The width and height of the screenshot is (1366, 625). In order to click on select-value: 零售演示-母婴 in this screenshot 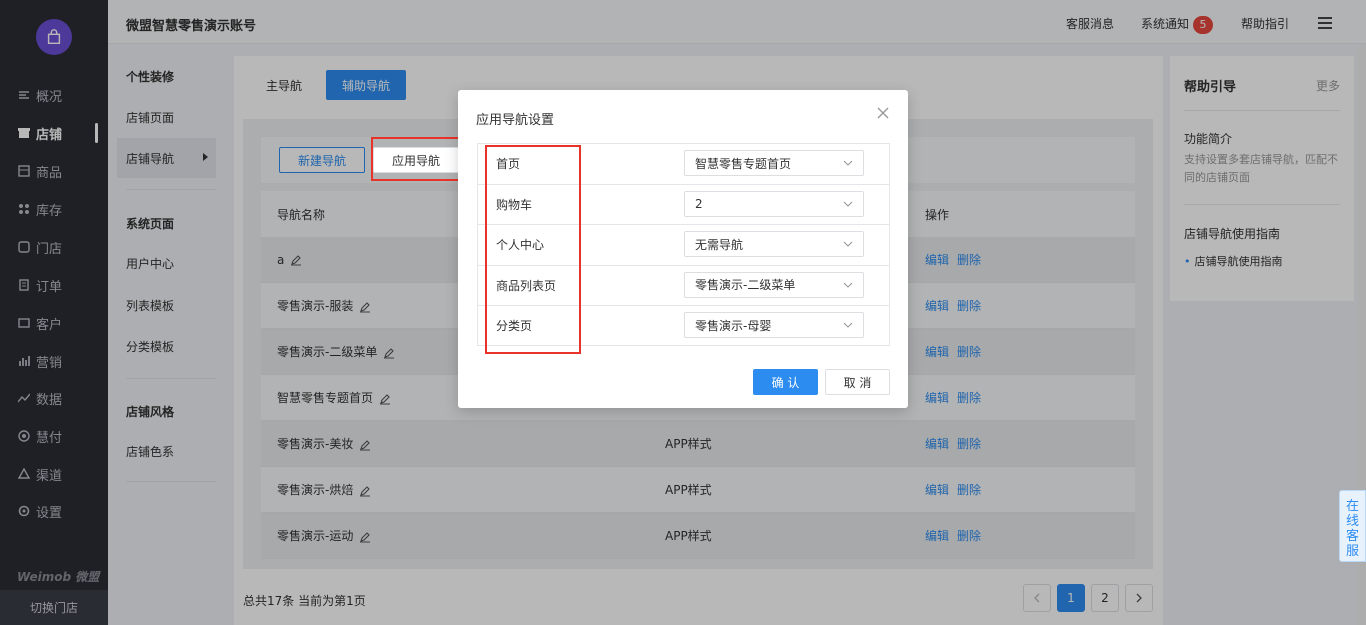, I will do `click(733, 325)`.